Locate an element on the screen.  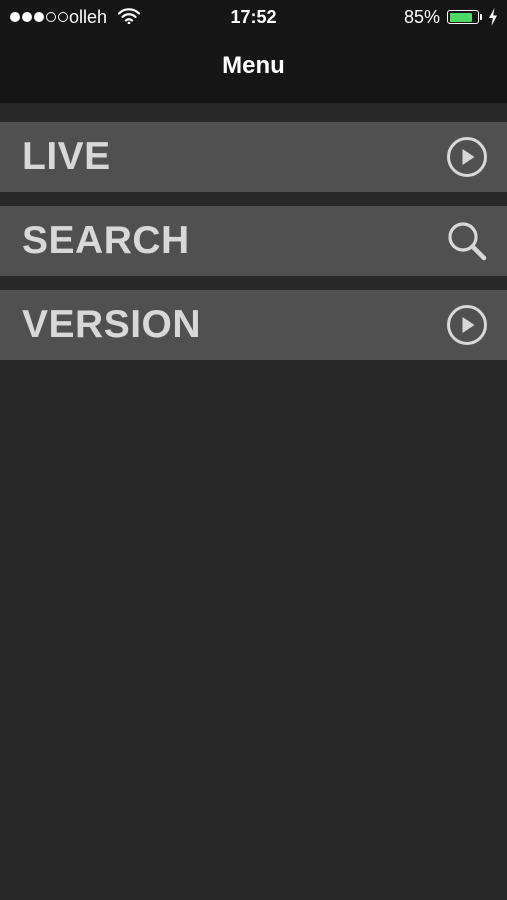
menu-item-version: VERSION is located at coordinates (253, 325).